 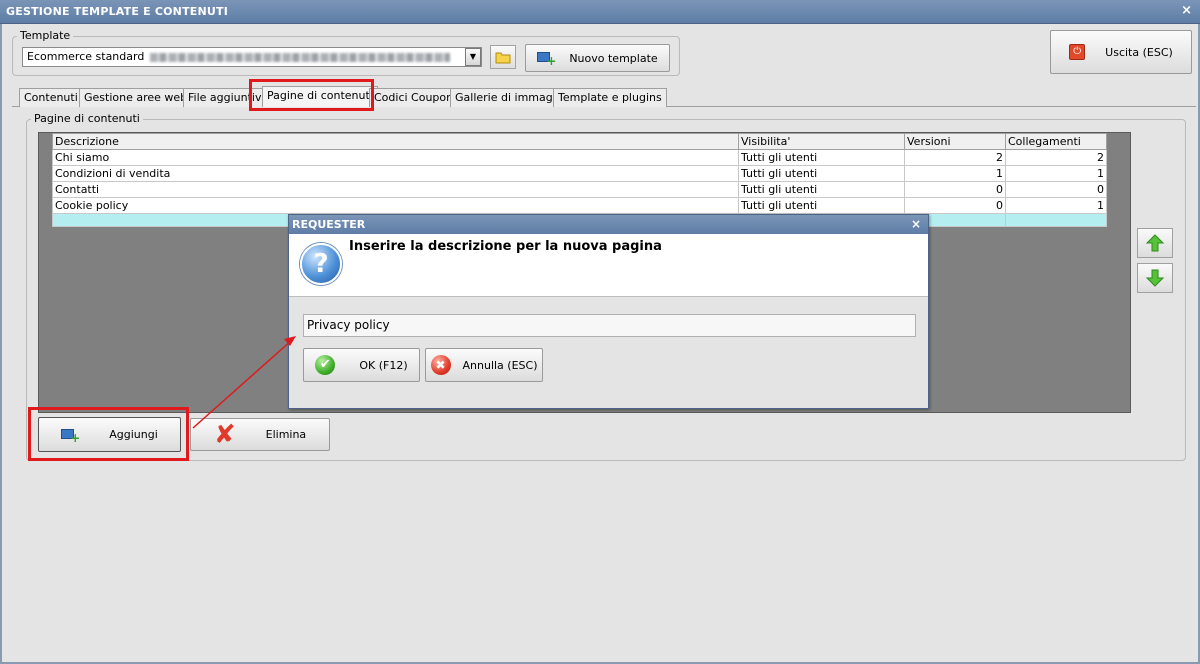 What do you see at coordinates (383, 365) in the screenshot?
I see `ok-label: OK (F12)` at bounding box center [383, 365].